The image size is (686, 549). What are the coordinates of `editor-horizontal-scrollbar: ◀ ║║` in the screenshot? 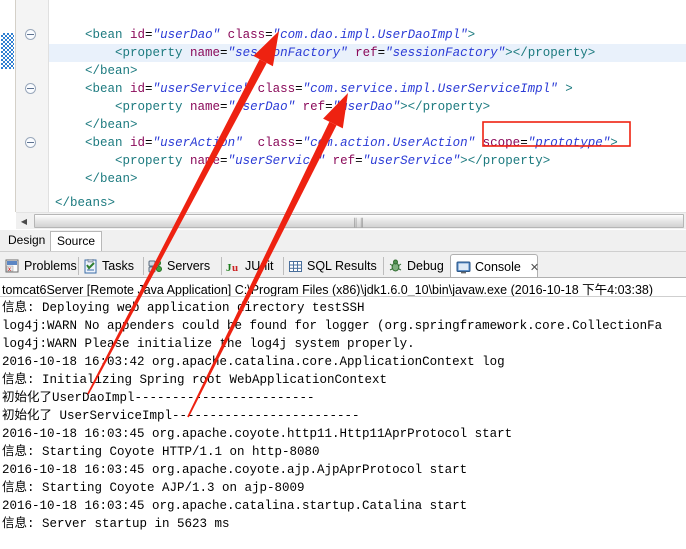 It's located at (351, 220).